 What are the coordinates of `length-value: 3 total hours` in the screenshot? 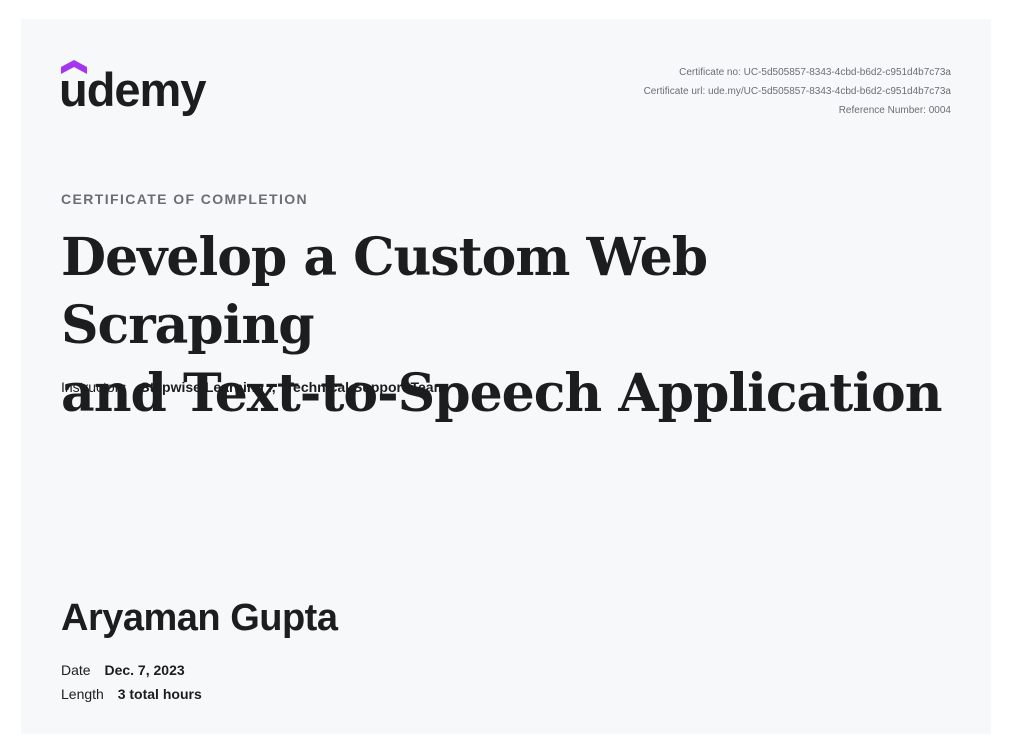 It's located at (159, 694).